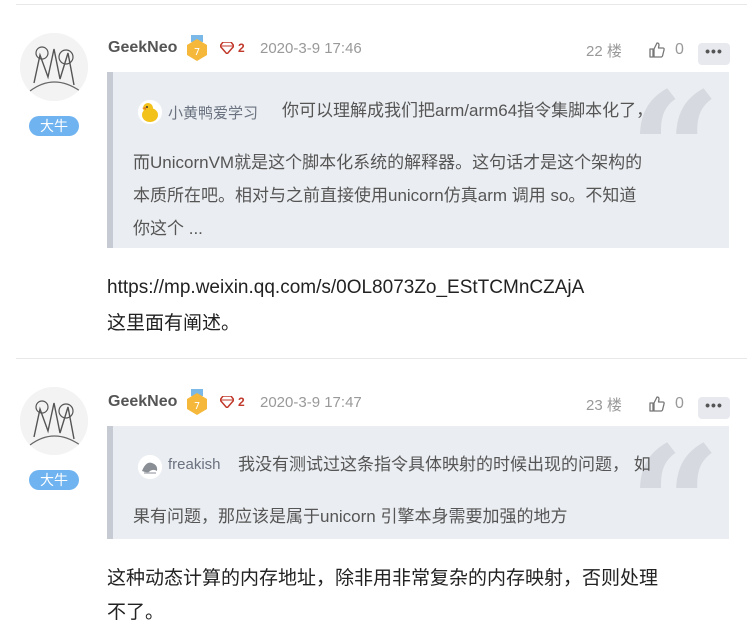 This screenshot has width=747, height=644. Describe the element at coordinates (311, 402) in the screenshot. I see `post-time: 2020-3-9 17:47` at that location.